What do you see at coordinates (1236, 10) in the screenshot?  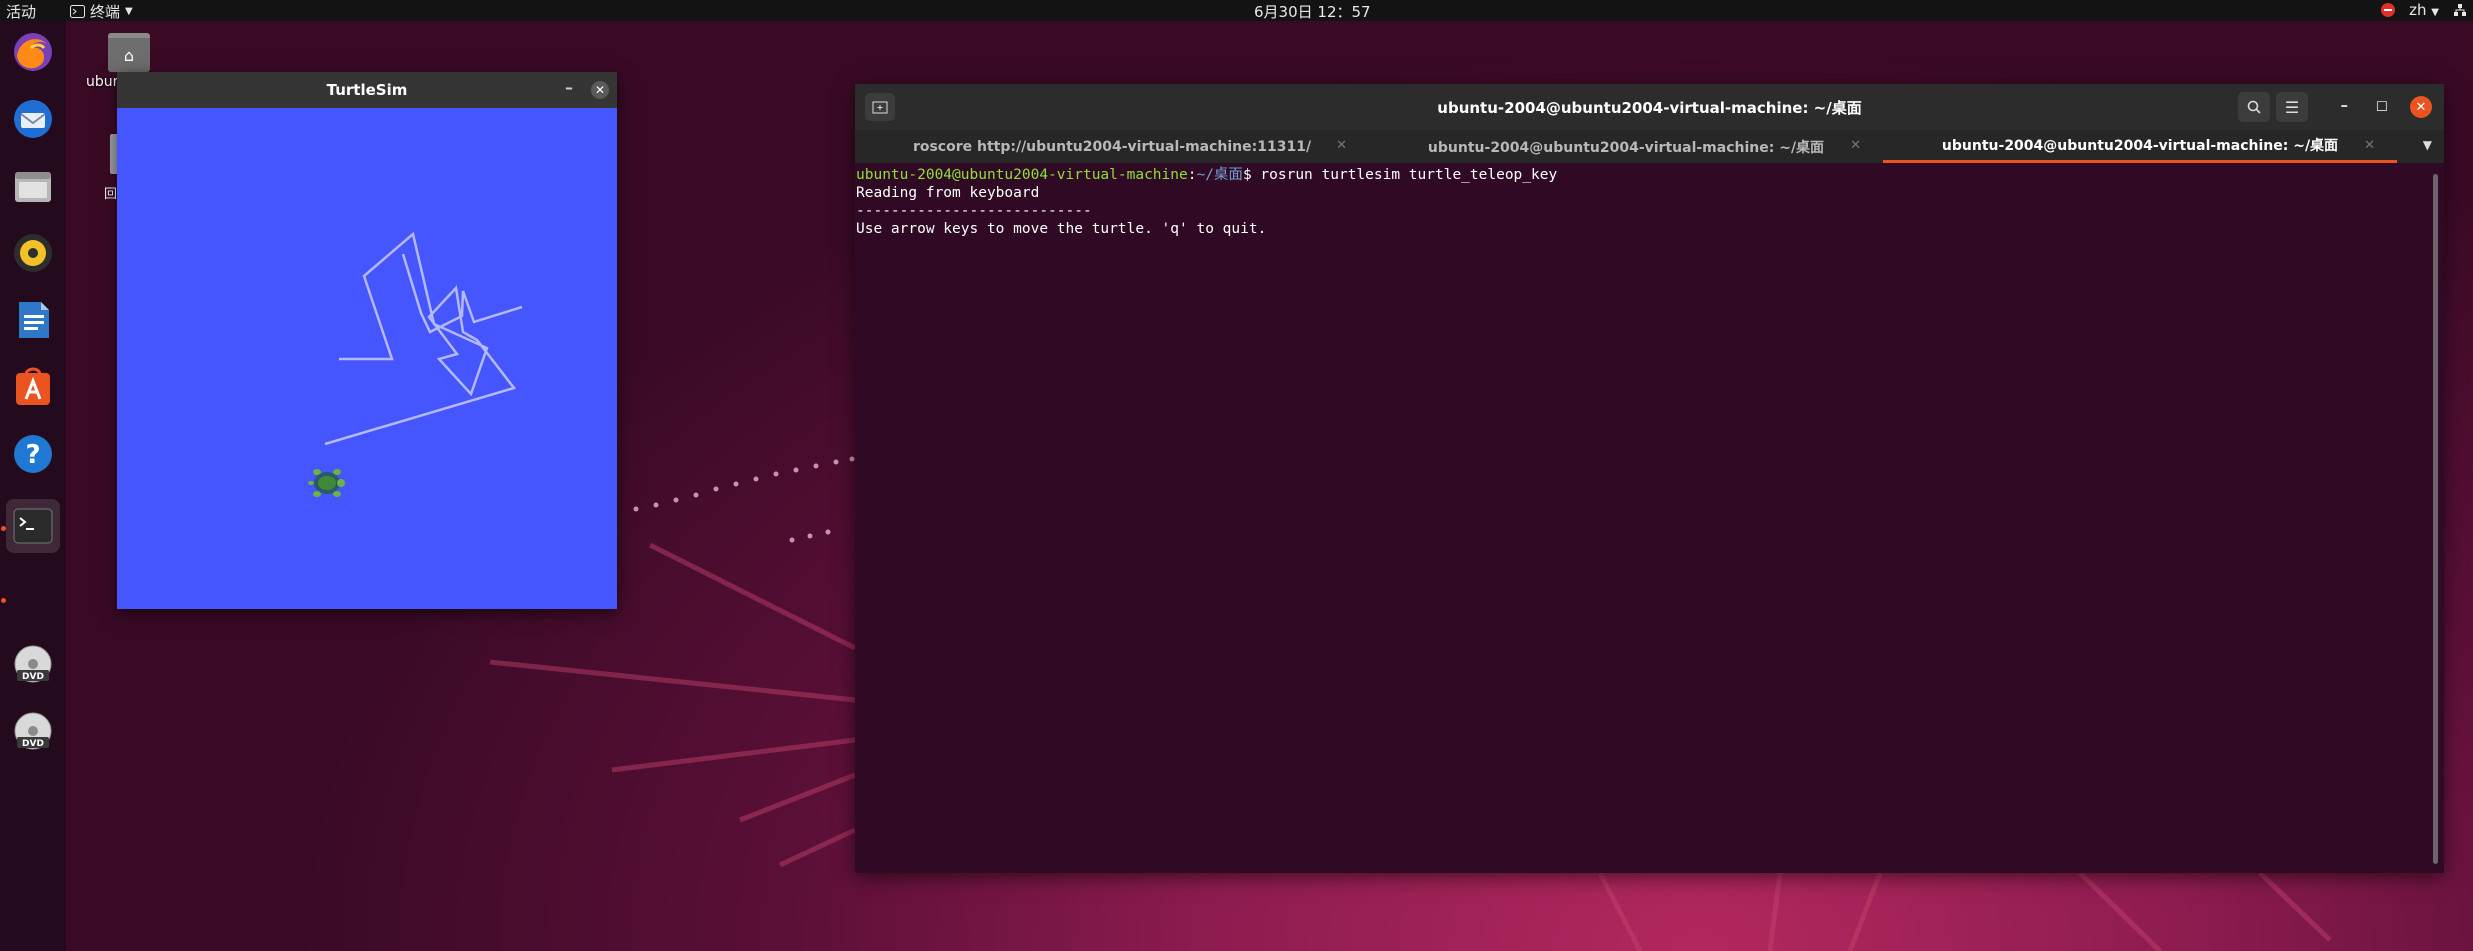 I see `top-bar: 活动 终端 ▼ 6月30日 12：57 zh ▼` at bounding box center [1236, 10].